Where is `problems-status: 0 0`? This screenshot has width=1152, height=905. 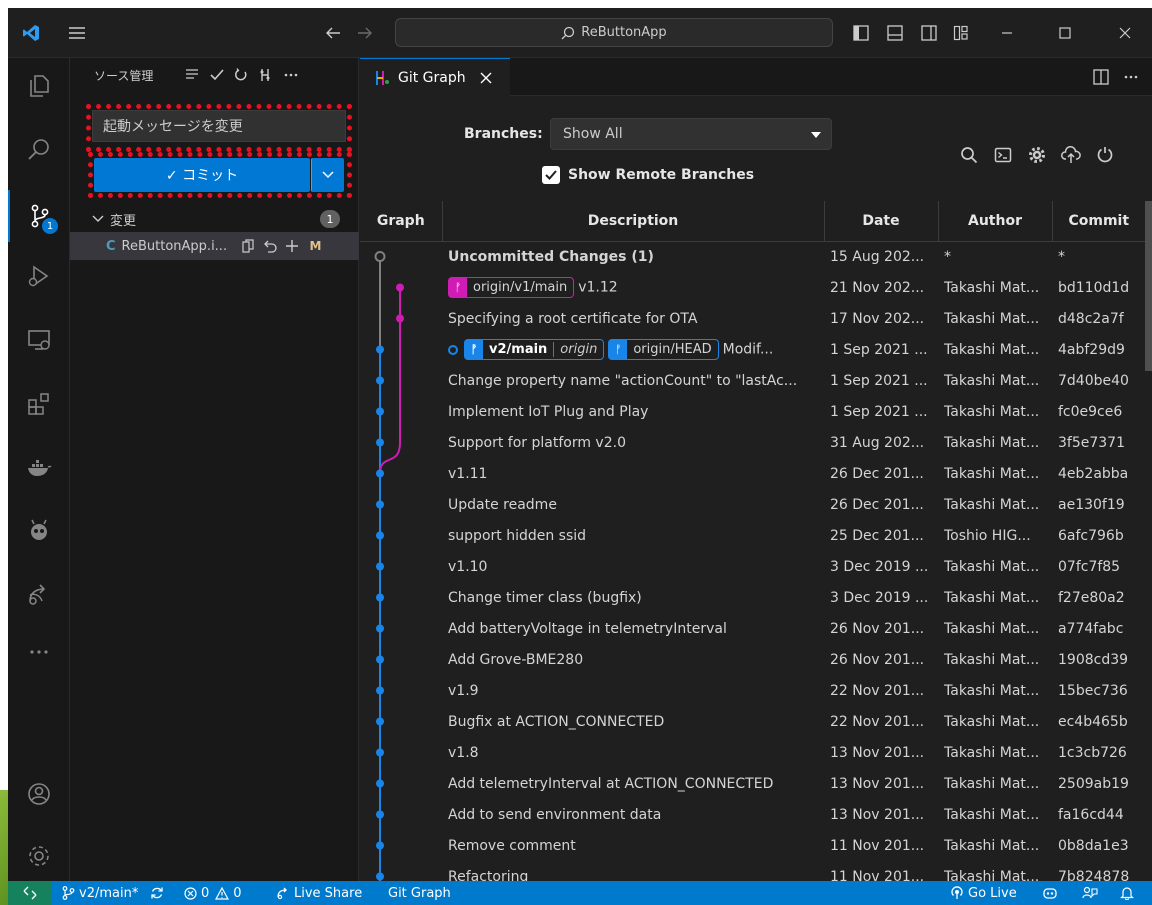
problems-status: 0 0 is located at coordinates (213, 893).